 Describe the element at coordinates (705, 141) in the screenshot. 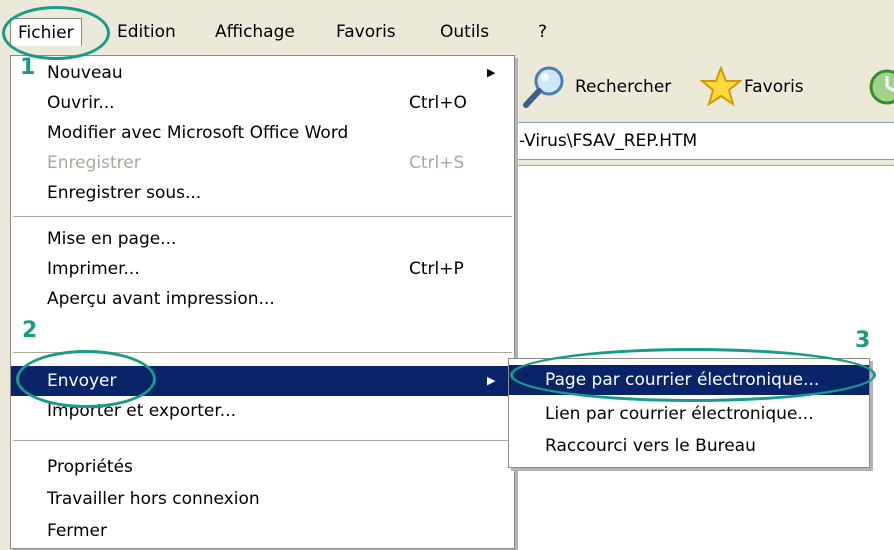

I see `address-bar: -Virus\FSAV_REP.HTM` at that location.